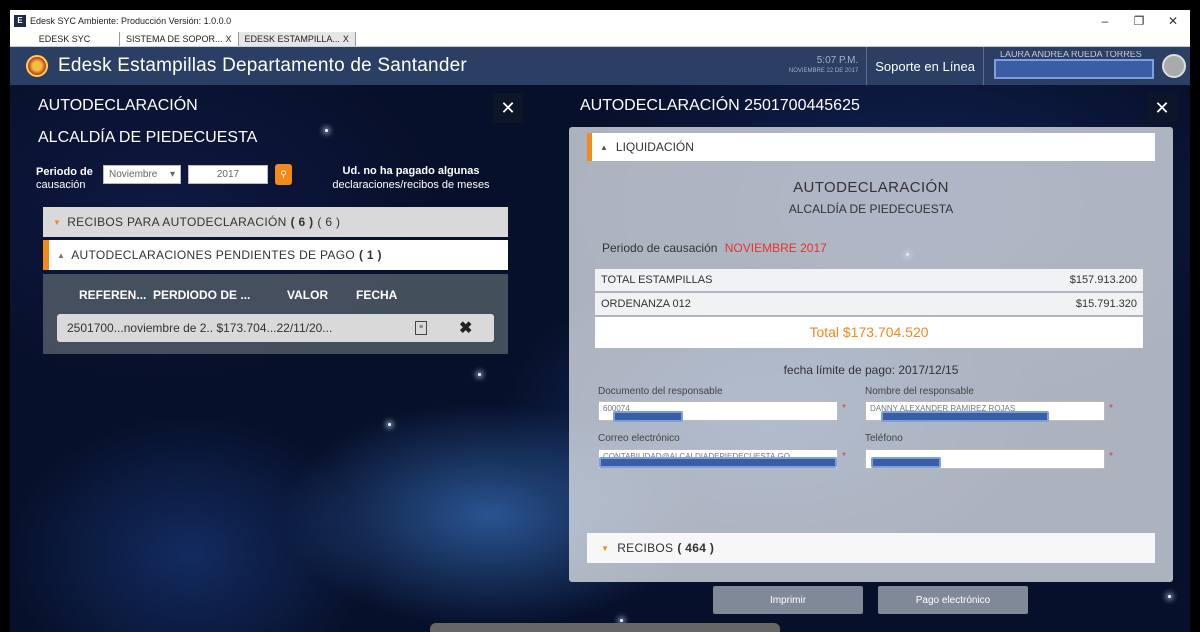  Describe the element at coordinates (639, 438) in the screenshot. I see `email-field-label: Correo electrónico` at that location.